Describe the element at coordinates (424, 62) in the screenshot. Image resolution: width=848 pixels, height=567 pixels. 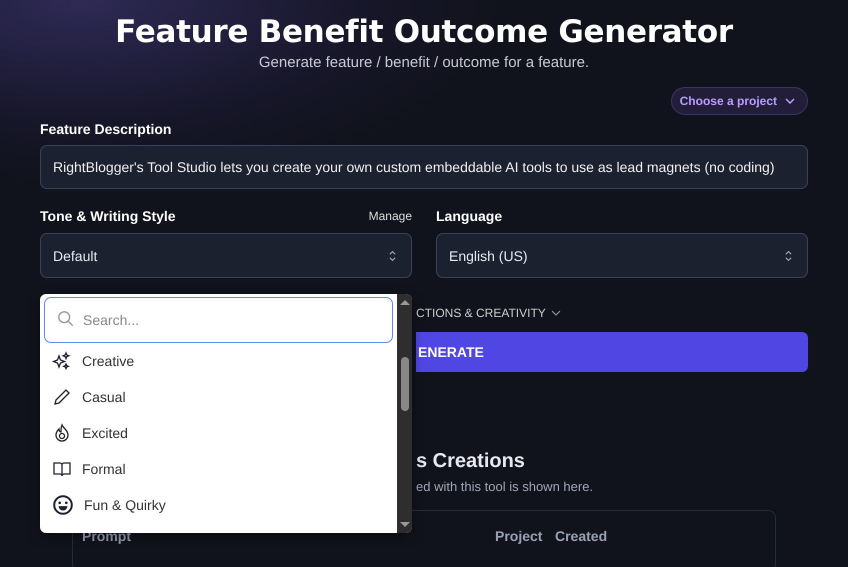
I see `page-subtitle: Generate feature / benefit / outcome for a feature.` at that location.